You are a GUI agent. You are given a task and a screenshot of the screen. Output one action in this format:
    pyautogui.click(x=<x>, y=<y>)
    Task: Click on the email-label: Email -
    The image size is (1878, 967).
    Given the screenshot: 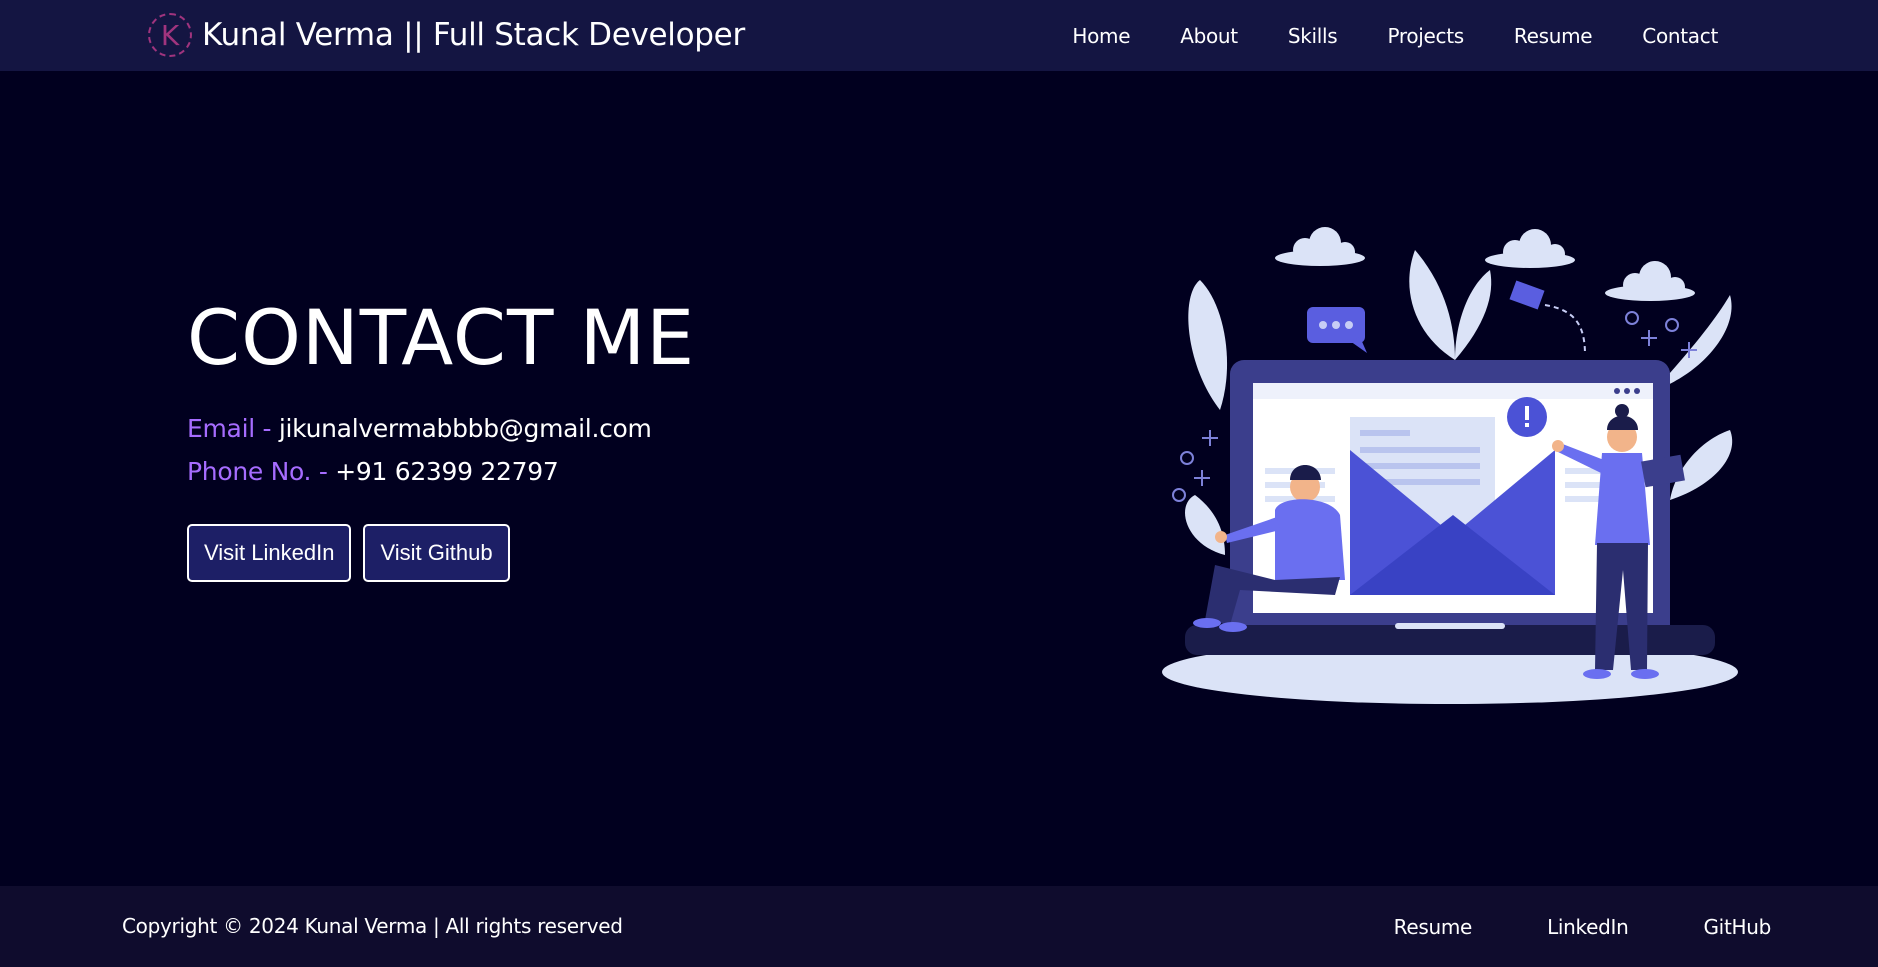 What is the action you would take?
    pyautogui.click(x=229, y=428)
    